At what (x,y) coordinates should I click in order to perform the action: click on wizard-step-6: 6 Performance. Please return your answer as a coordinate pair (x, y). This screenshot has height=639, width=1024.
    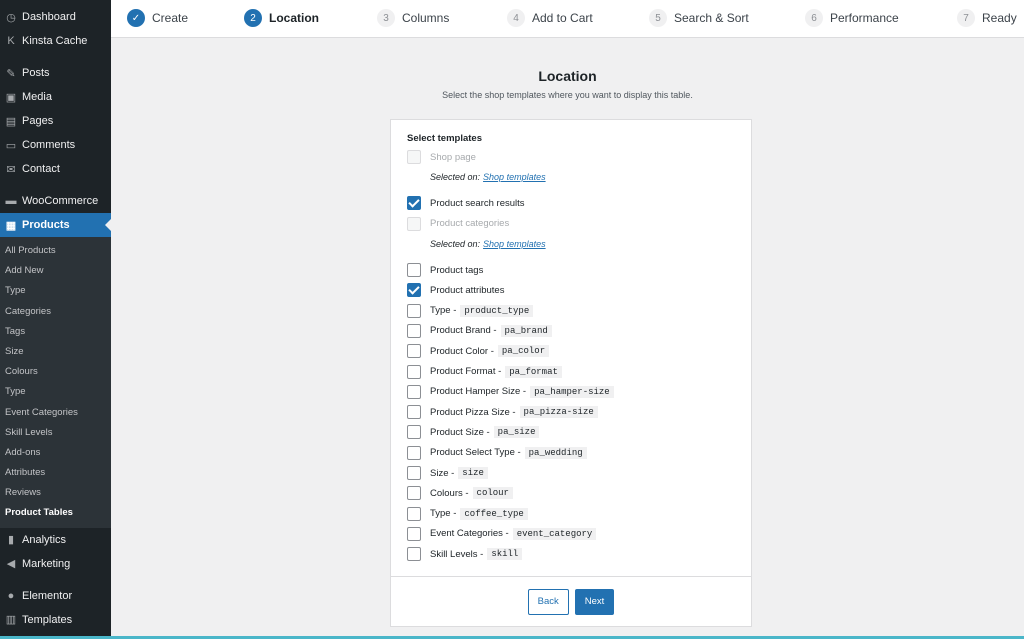
    Looking at the image, I should click on (852, 18).